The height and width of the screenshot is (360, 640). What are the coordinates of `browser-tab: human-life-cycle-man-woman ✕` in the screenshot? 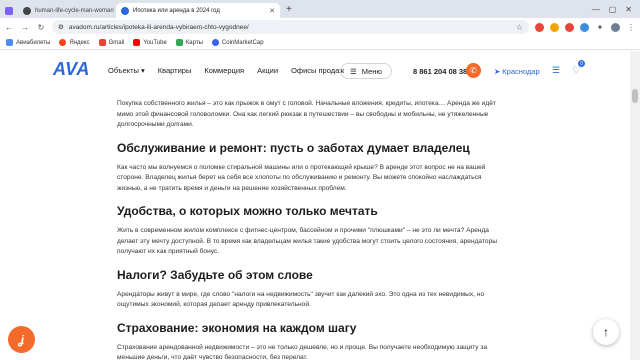 It's located at (67, 10).